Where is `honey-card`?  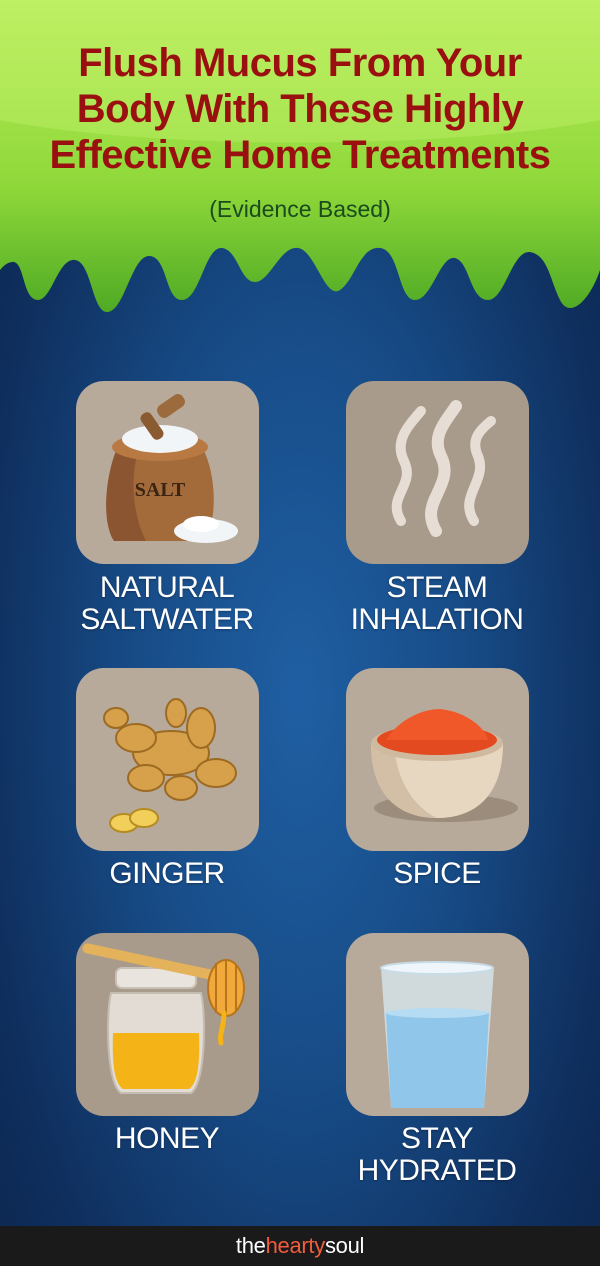
honey-card is located at coordinates (167, 1024).